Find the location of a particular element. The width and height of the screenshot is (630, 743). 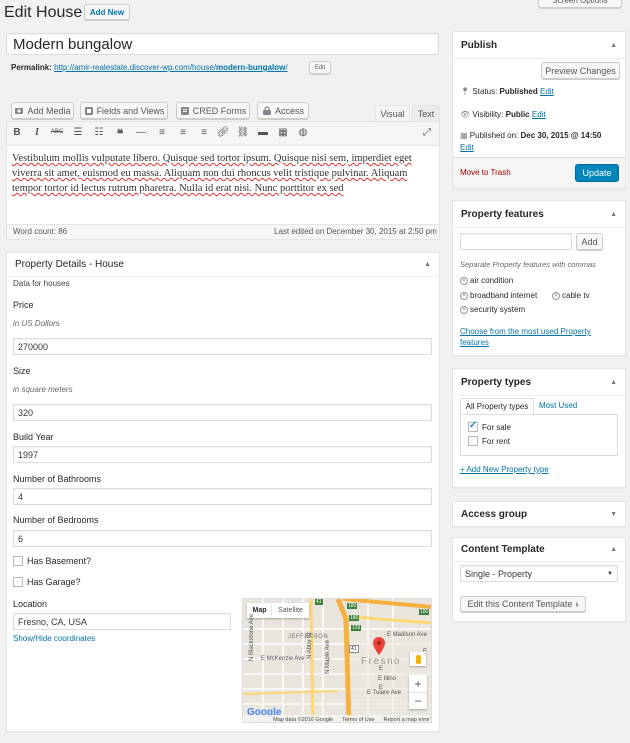

features-add-button: Add is located at coordinates (589, 241).